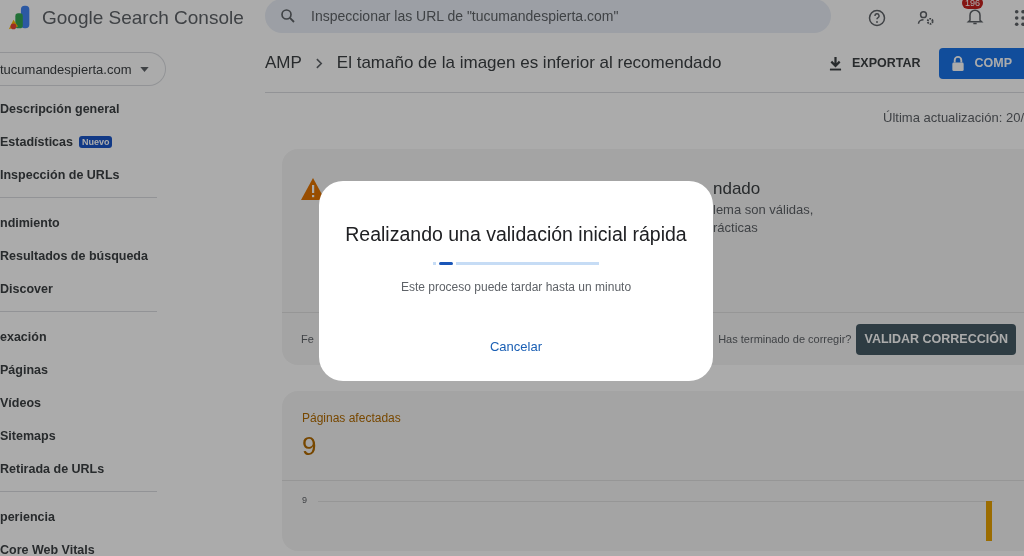 Image resolution: width=1024 pixels, height=556 pixels. What do you see at coordinates (981, 63) in the screenshot?
I see `primary-button: COMP` at bounding box center [981, 63].